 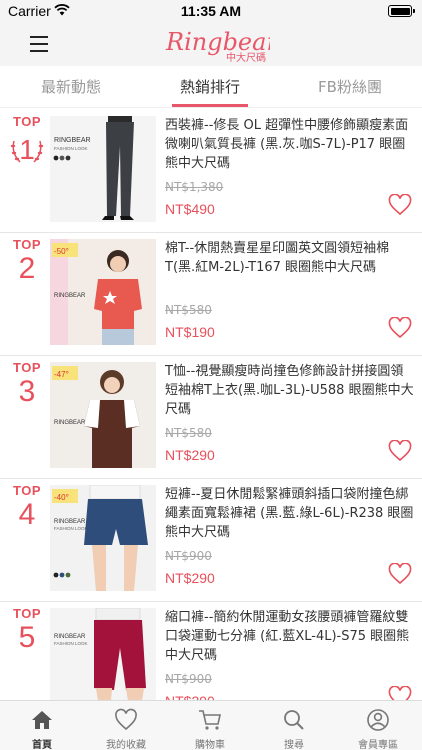 I want to click on tabbar-label: 購物車, so click(x=210, y=745).